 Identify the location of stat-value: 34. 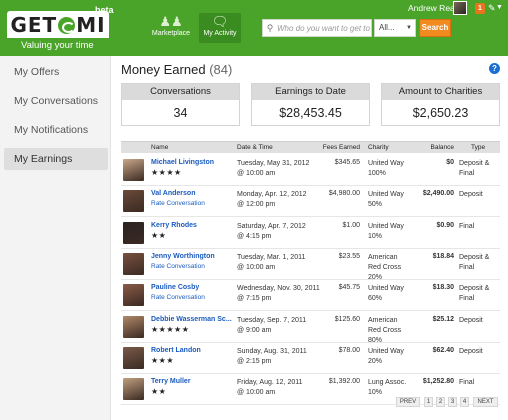
(180, 113).